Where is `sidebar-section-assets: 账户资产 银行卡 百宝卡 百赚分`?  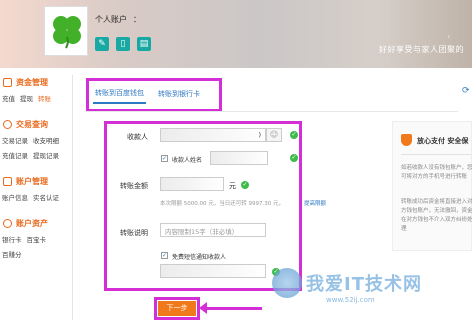 sidebar-section-assets: 账户资产 银行卡 百宝卡 百赚分 is located at coordinates (35, 237).